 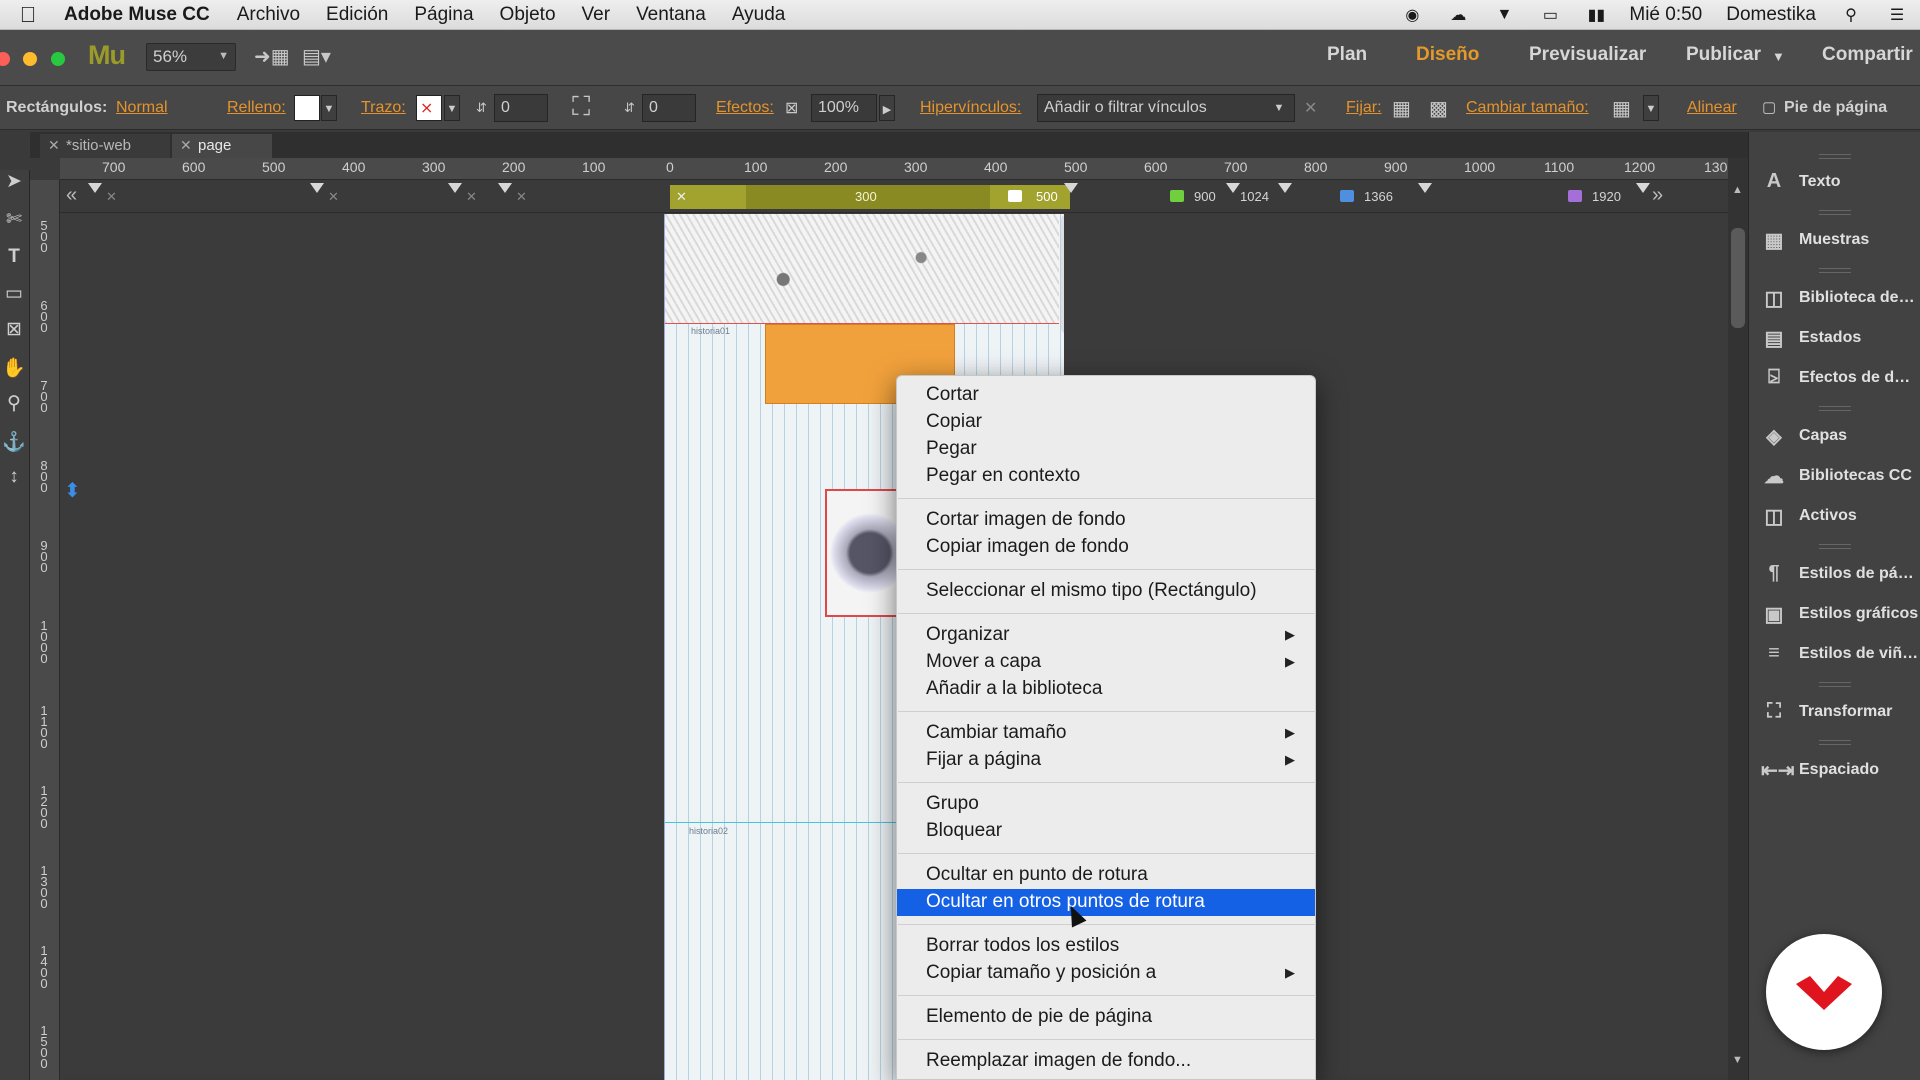 What do you see at coordinates (745, 108) in the screenshot?
I see `effects-link: Efectos:` at bounding box center [745, 108].